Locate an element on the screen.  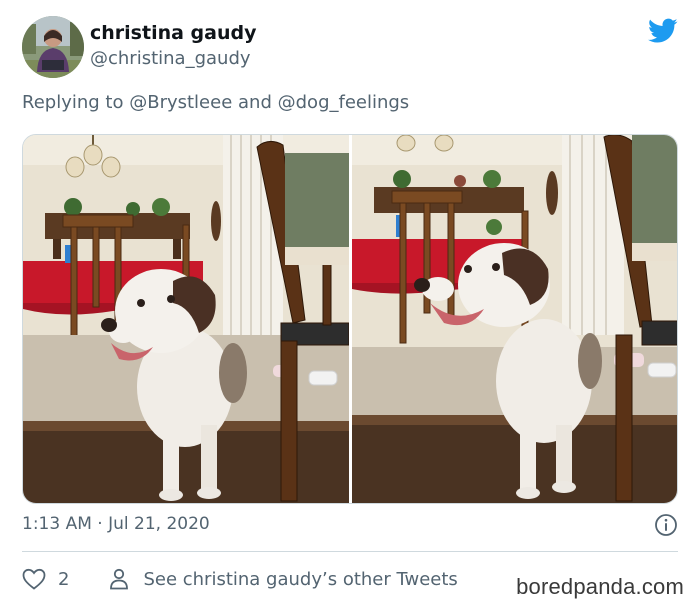
user-handle: @christina_gaudy is located at coordinates (170, 58).